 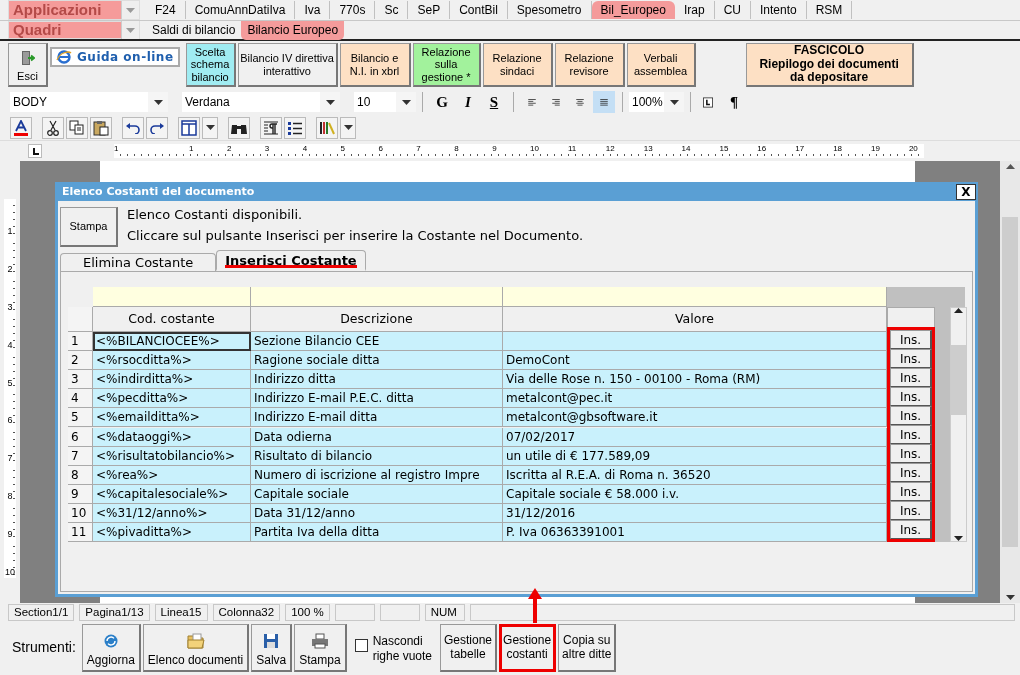 I want to click on ribbon-button: Relazione sulla gestione *, so click(x=446, y=65).